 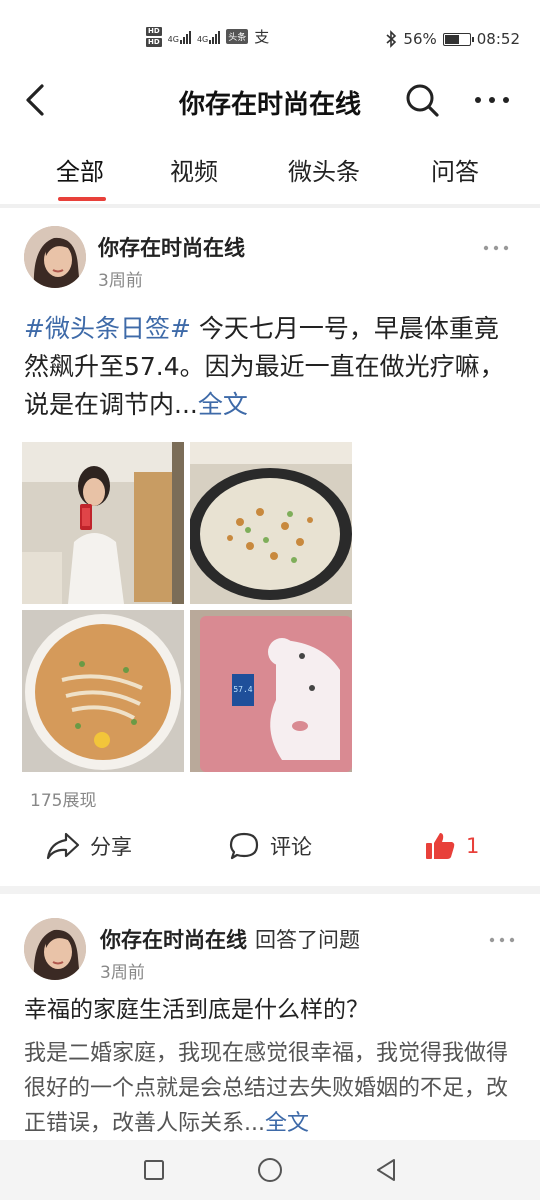 What do you see at coordinates (420, 39) in the screenshot?
I see `battery-percent: 56%` at bounding box center [420, 39].